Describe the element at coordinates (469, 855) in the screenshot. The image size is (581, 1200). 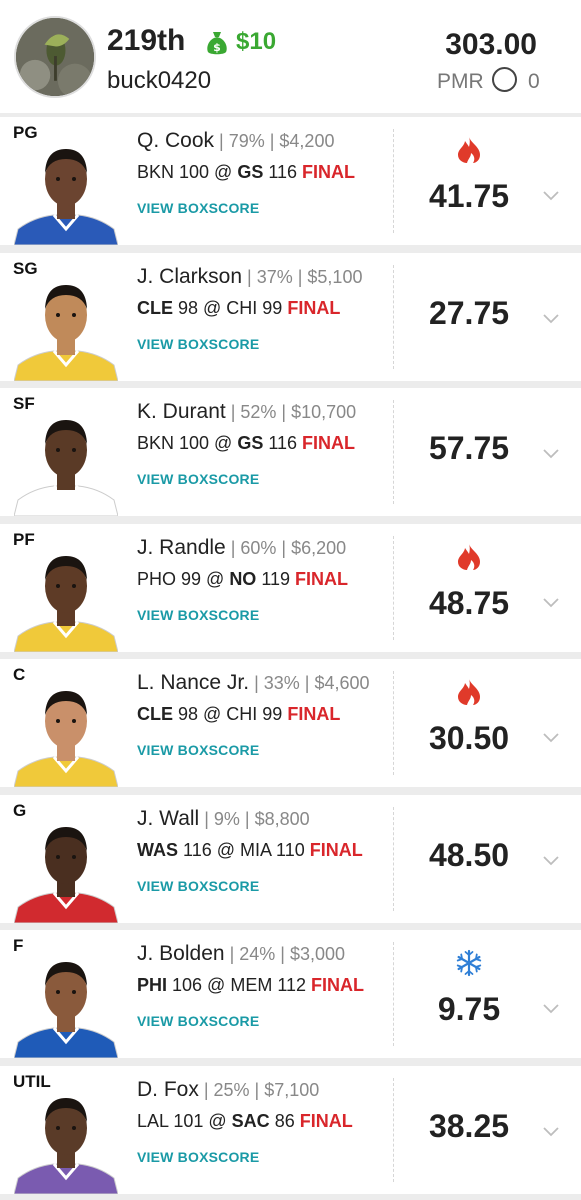
I see `player-fantasy-points: 48.50` at that location.